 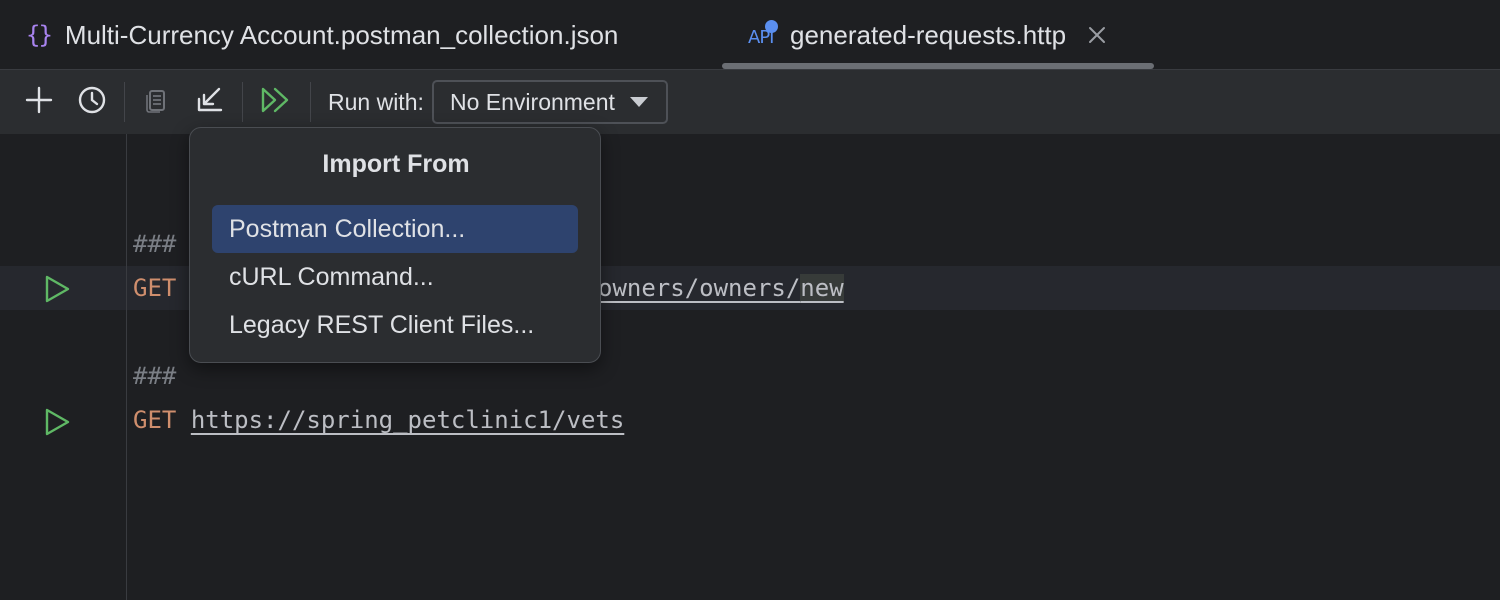 I want to click on request-url: https://spring_petclinic1/vets, so click(x=407, y=420).